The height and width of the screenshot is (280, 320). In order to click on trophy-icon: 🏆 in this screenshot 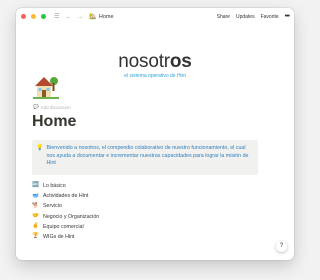, I will do `click(35, 236)`.